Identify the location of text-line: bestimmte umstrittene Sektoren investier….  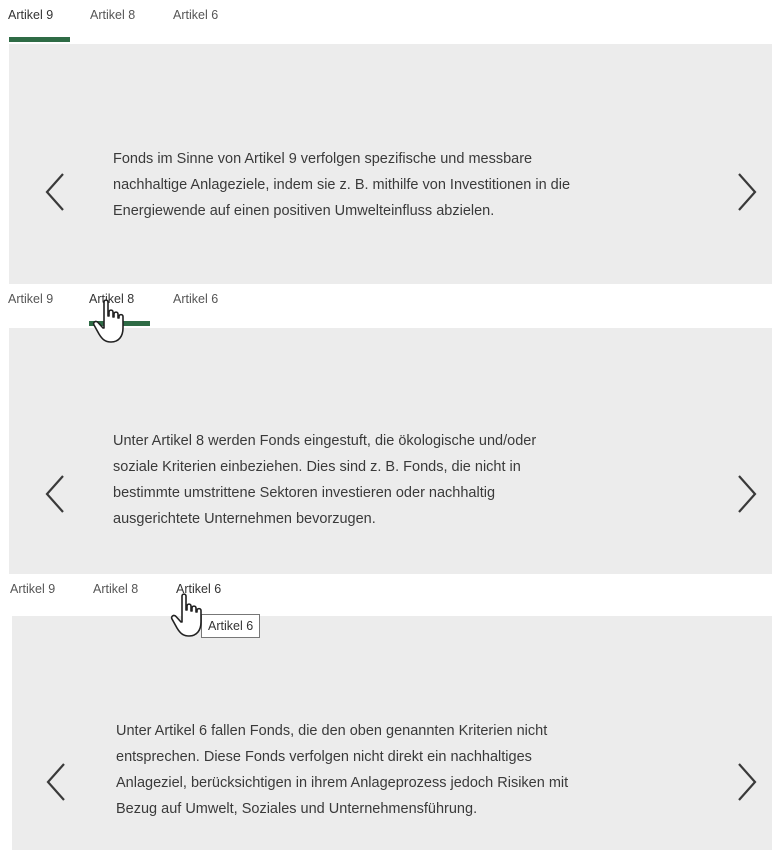
(304, 493).